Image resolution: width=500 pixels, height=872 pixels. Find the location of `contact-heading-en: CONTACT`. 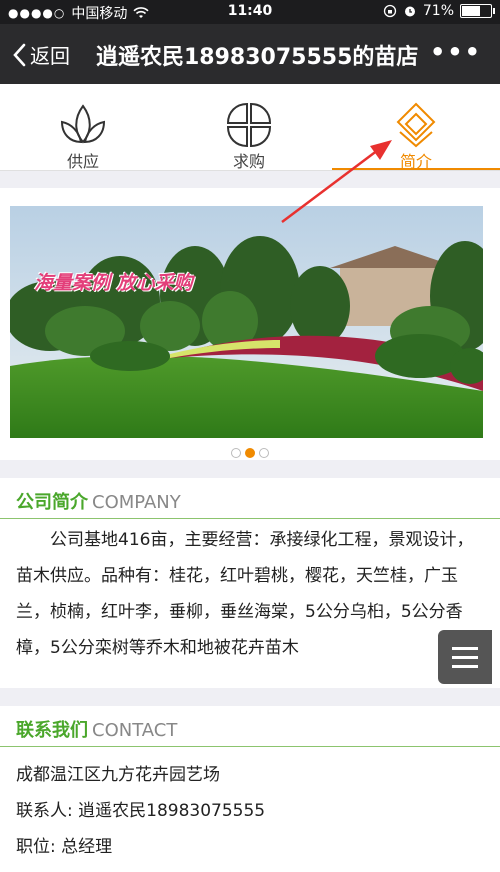

contact-heading-en: CONTACT is located at coordinates (135, 730).